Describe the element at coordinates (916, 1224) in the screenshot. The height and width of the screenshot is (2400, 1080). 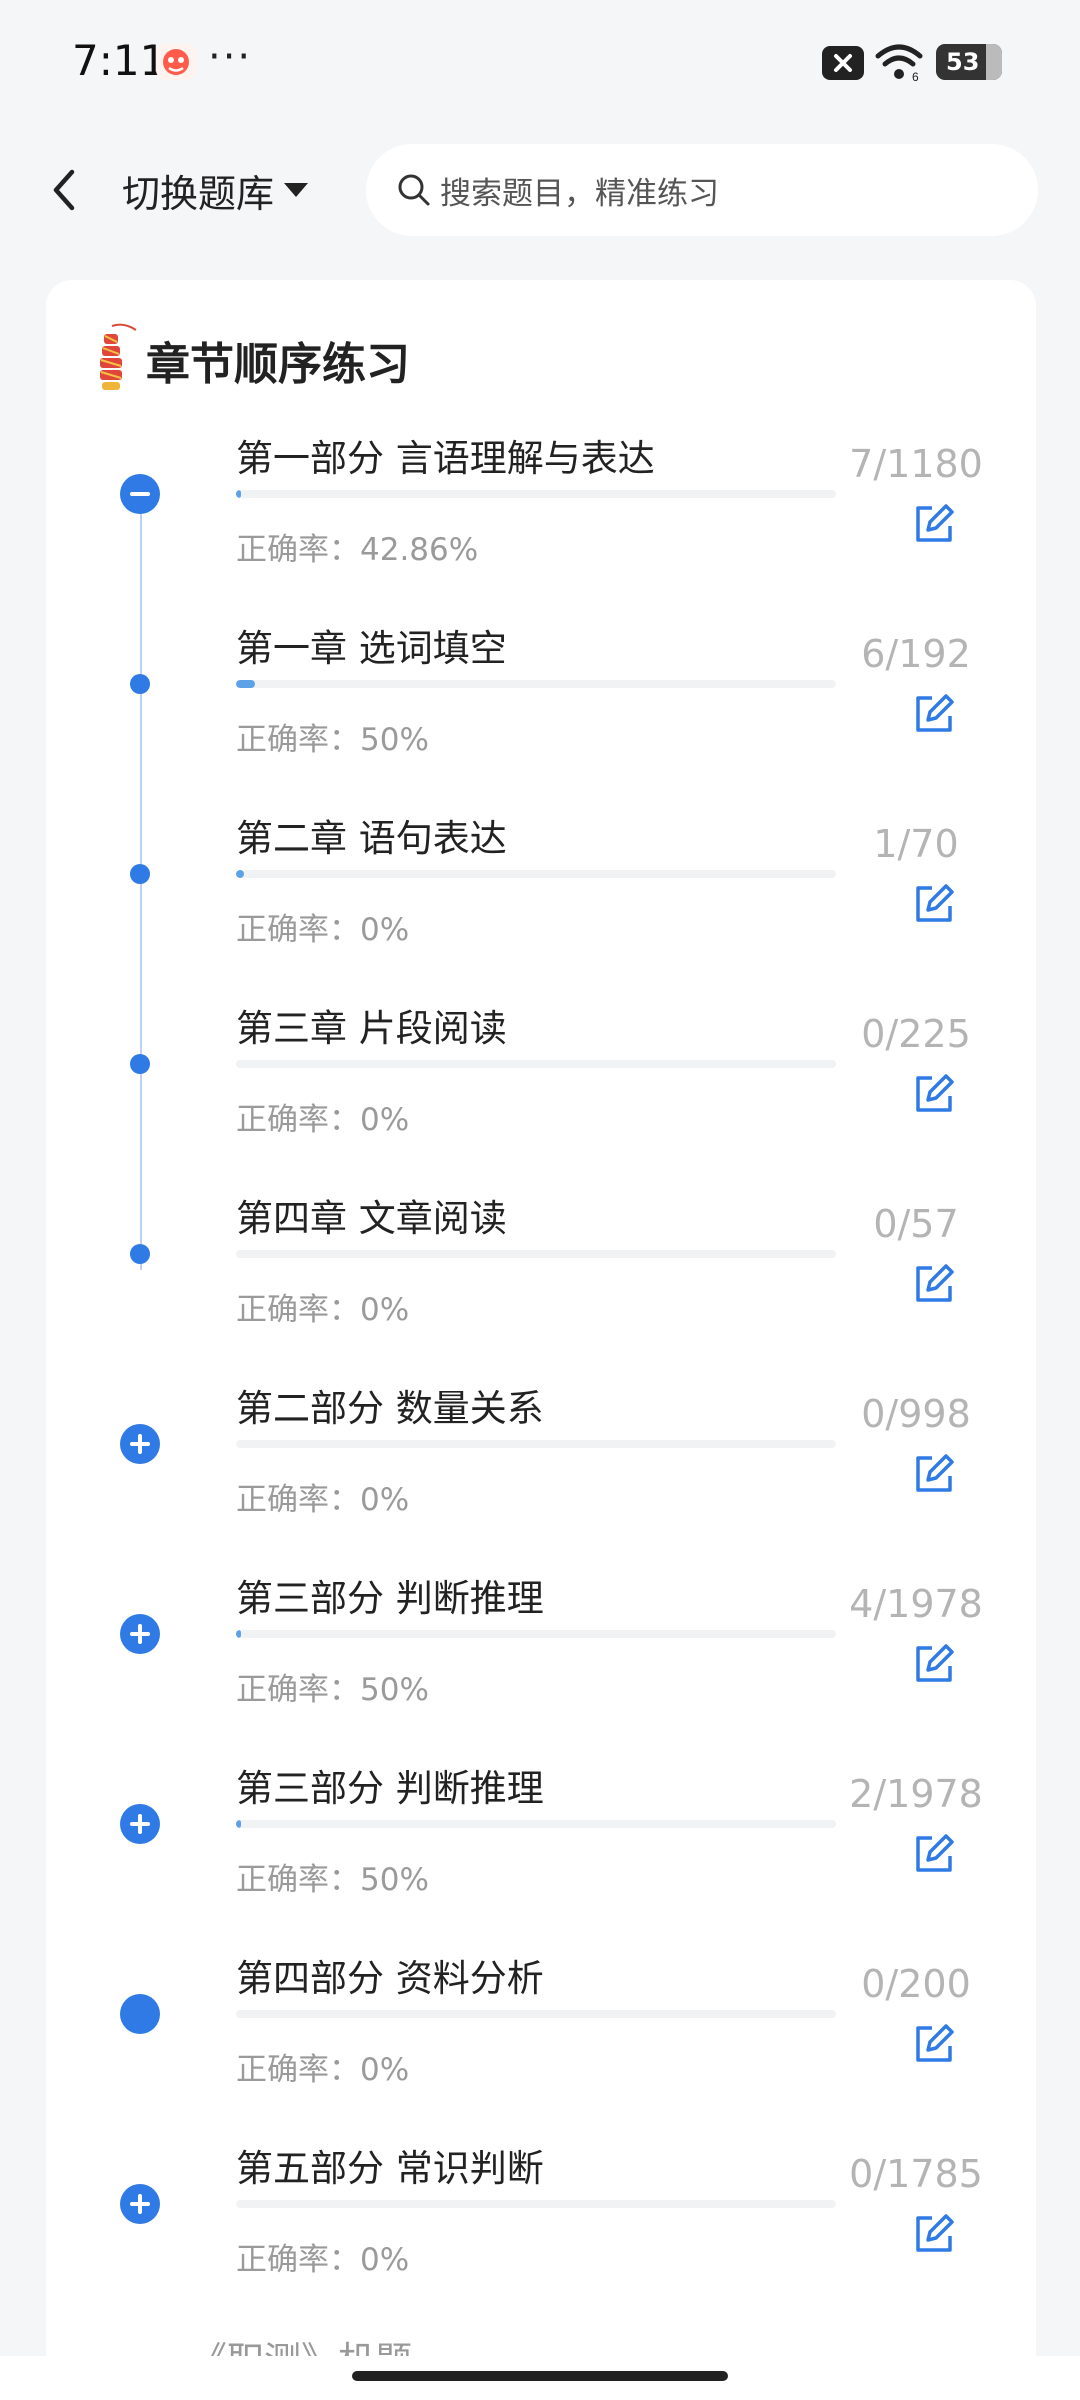
I see `progress-count: 0/57` at that location.